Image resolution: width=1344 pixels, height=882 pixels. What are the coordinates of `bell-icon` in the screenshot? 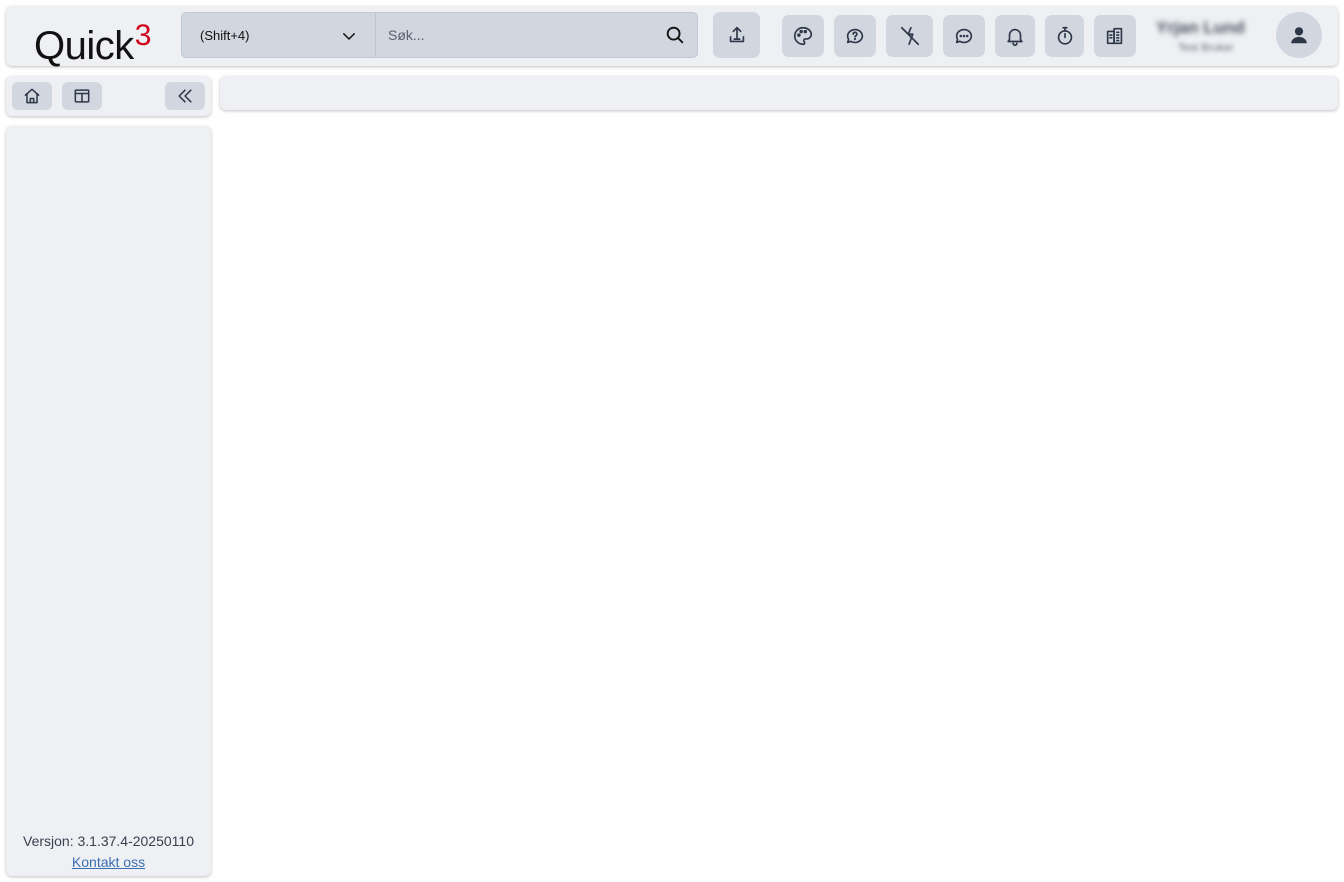 It's located at (1015, 37).